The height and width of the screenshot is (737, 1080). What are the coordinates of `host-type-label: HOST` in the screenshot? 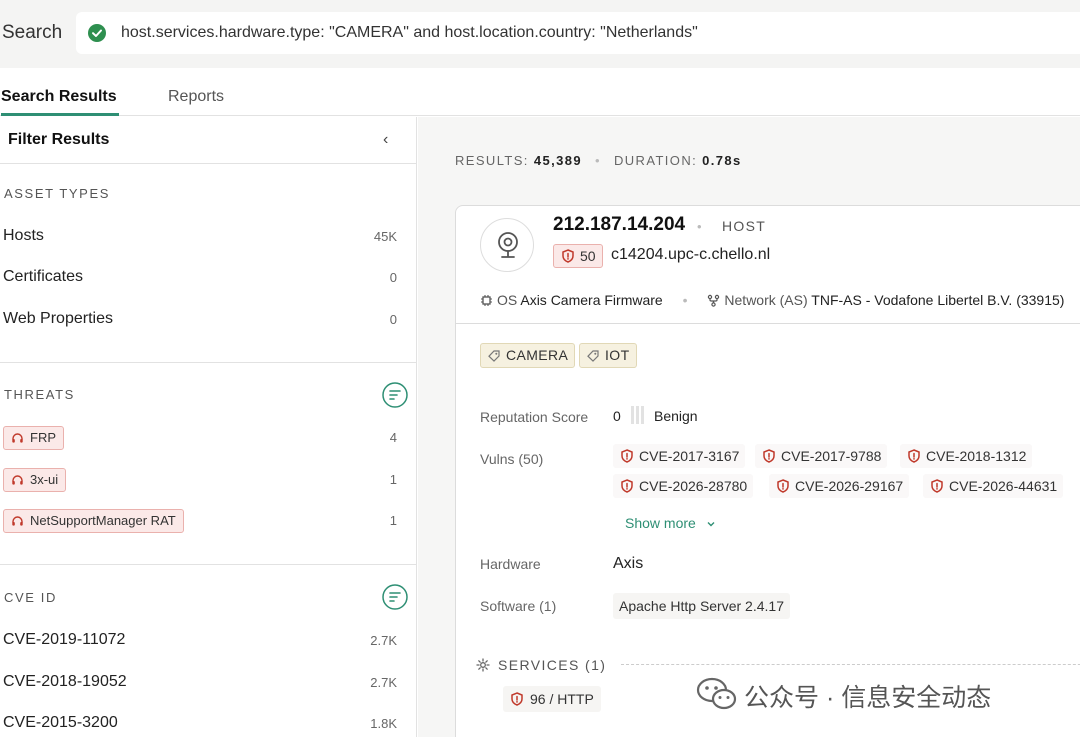 It's located at (744, 226).